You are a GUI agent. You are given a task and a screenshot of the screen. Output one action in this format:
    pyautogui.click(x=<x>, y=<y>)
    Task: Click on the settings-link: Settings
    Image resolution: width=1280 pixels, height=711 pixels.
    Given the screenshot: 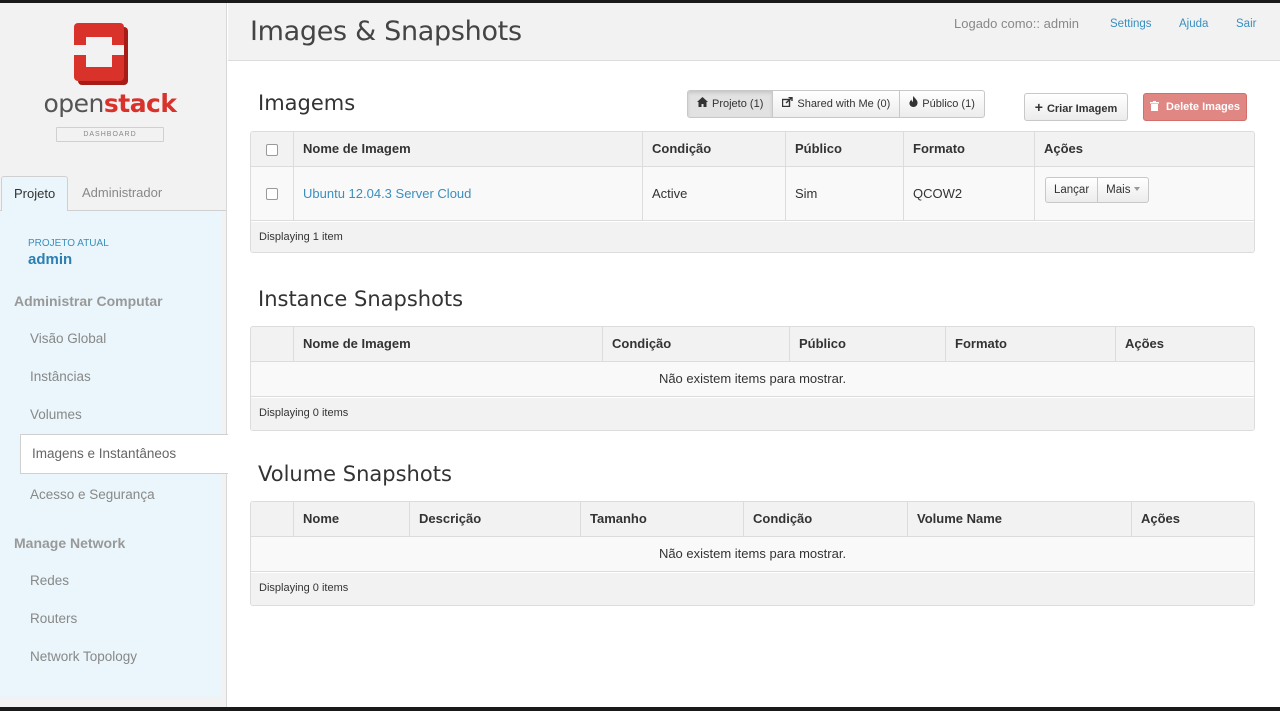 What is the action you would take?
    pyautogui.click(x=1131, y=24)
    